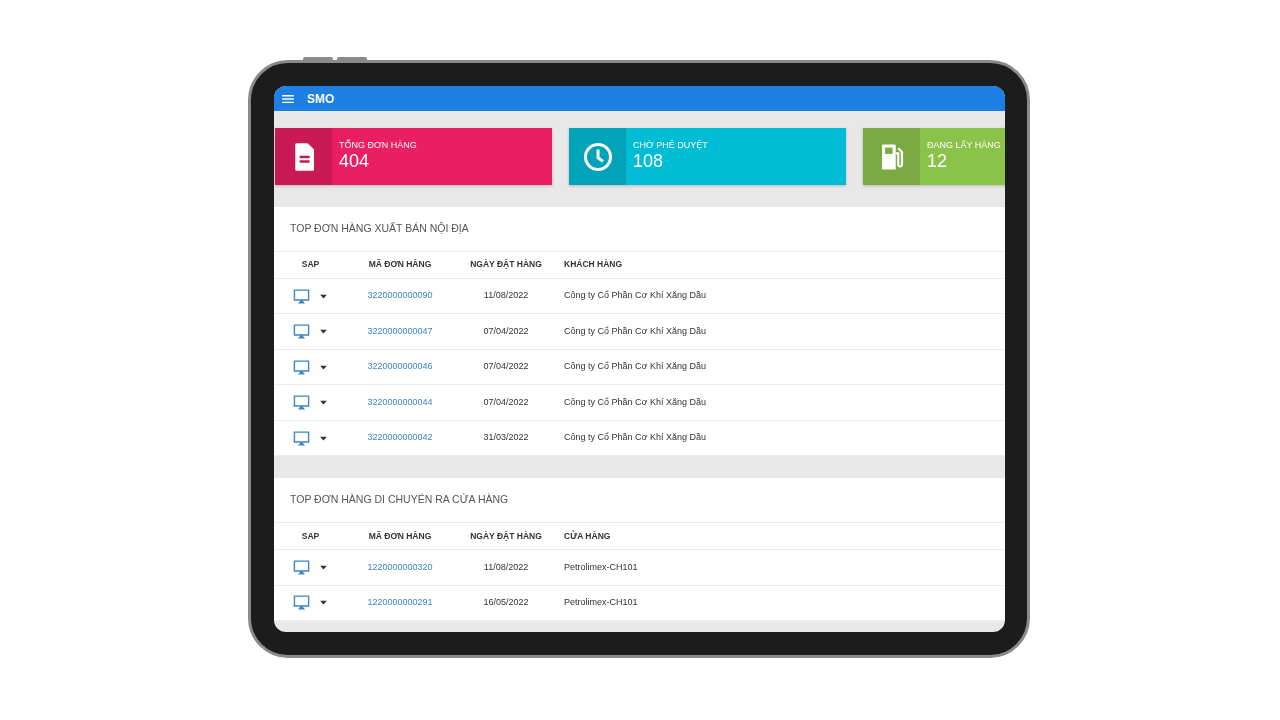 Image resolution: width=1280 pixels, height=720 pixels. I want to click on app-title: SMO, so click(321, 99).